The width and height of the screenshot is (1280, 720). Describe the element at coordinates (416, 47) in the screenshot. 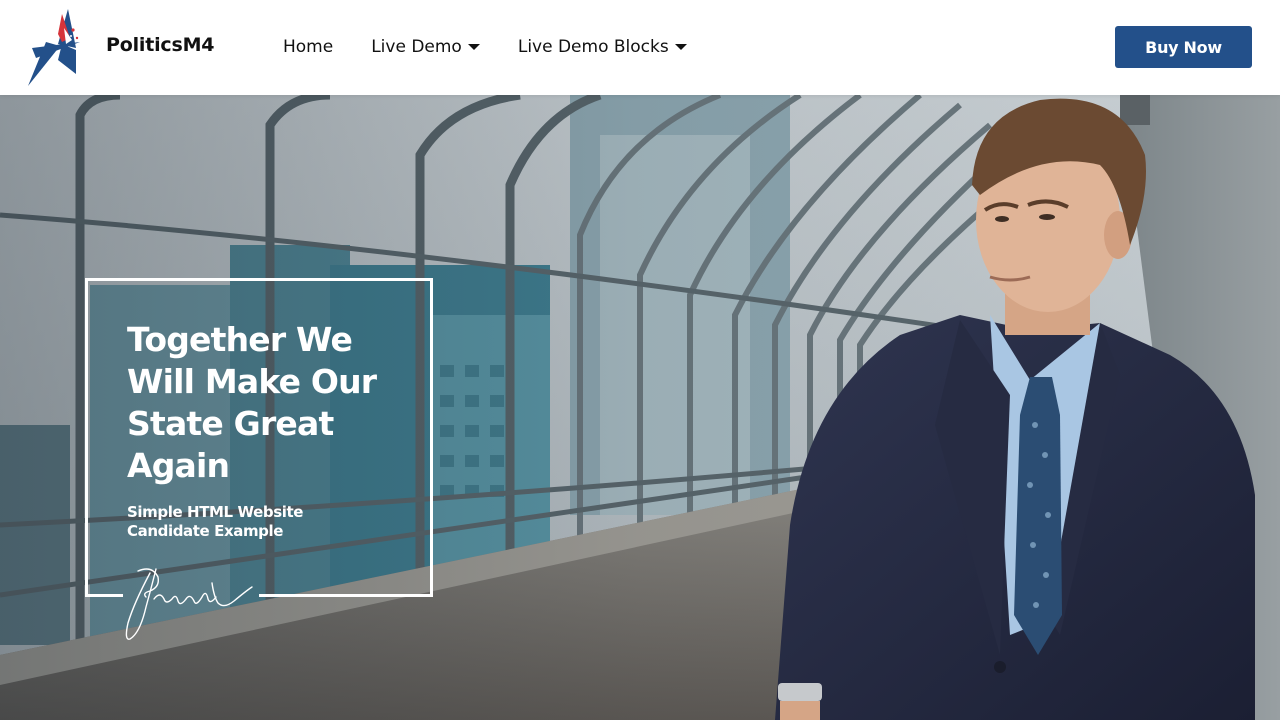

I see `nav-live-demo-label: Live Demo` at that location.